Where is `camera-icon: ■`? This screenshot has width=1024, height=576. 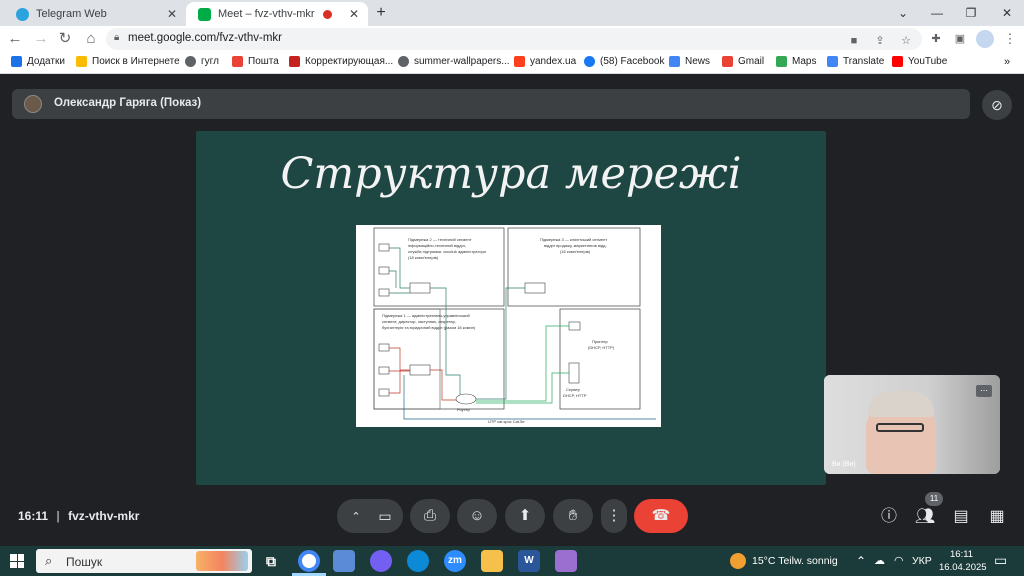 camera-icon: ■ is located at coordinates (854, 41).